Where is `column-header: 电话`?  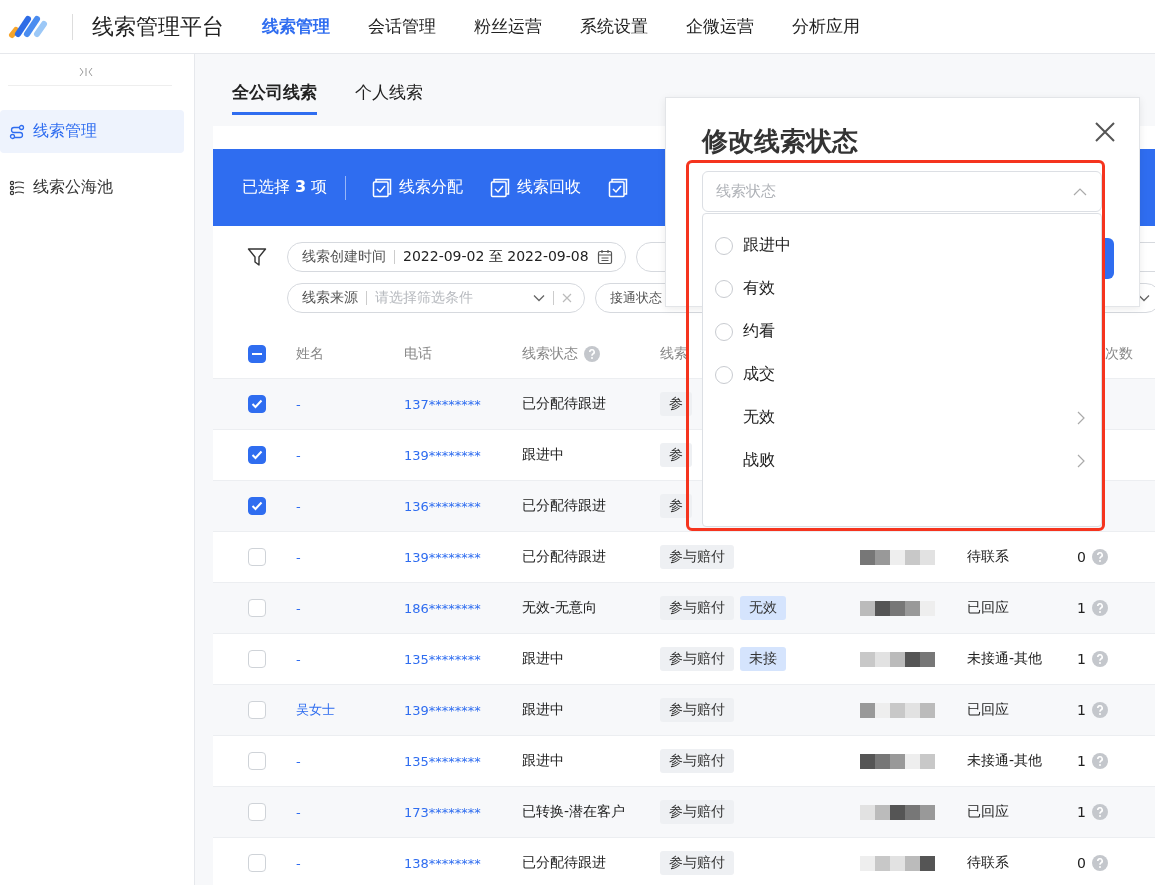 column-header: 电话 is located at coordinates (418, 353).